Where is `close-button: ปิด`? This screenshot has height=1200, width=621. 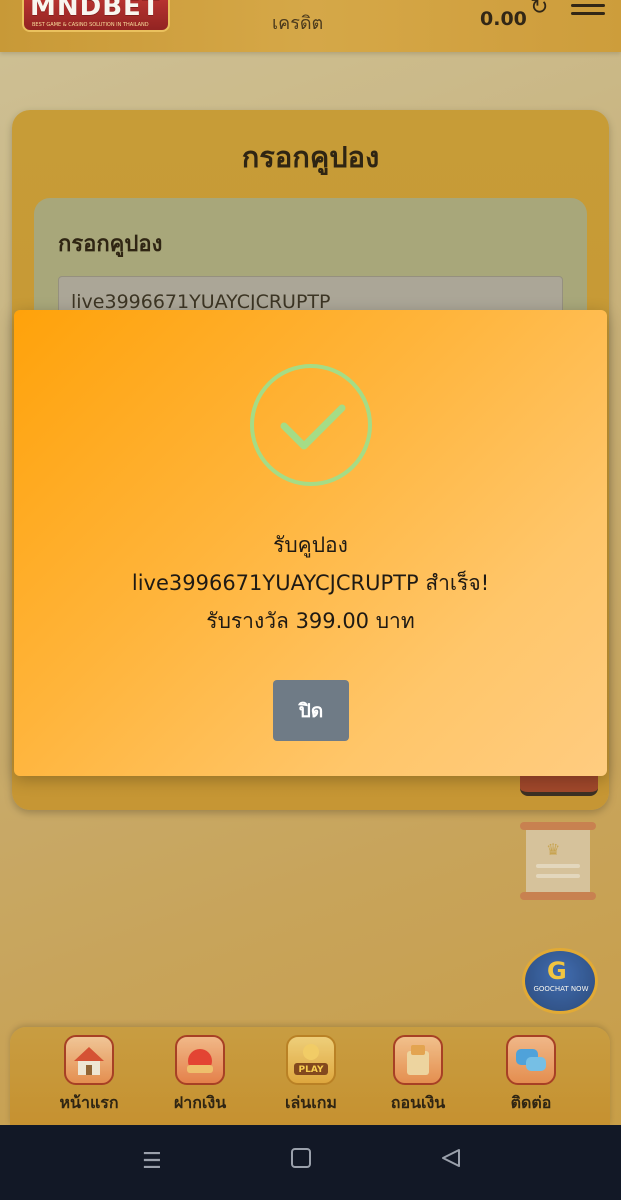 close-button: ปิด is located at coordinates (311, 710).